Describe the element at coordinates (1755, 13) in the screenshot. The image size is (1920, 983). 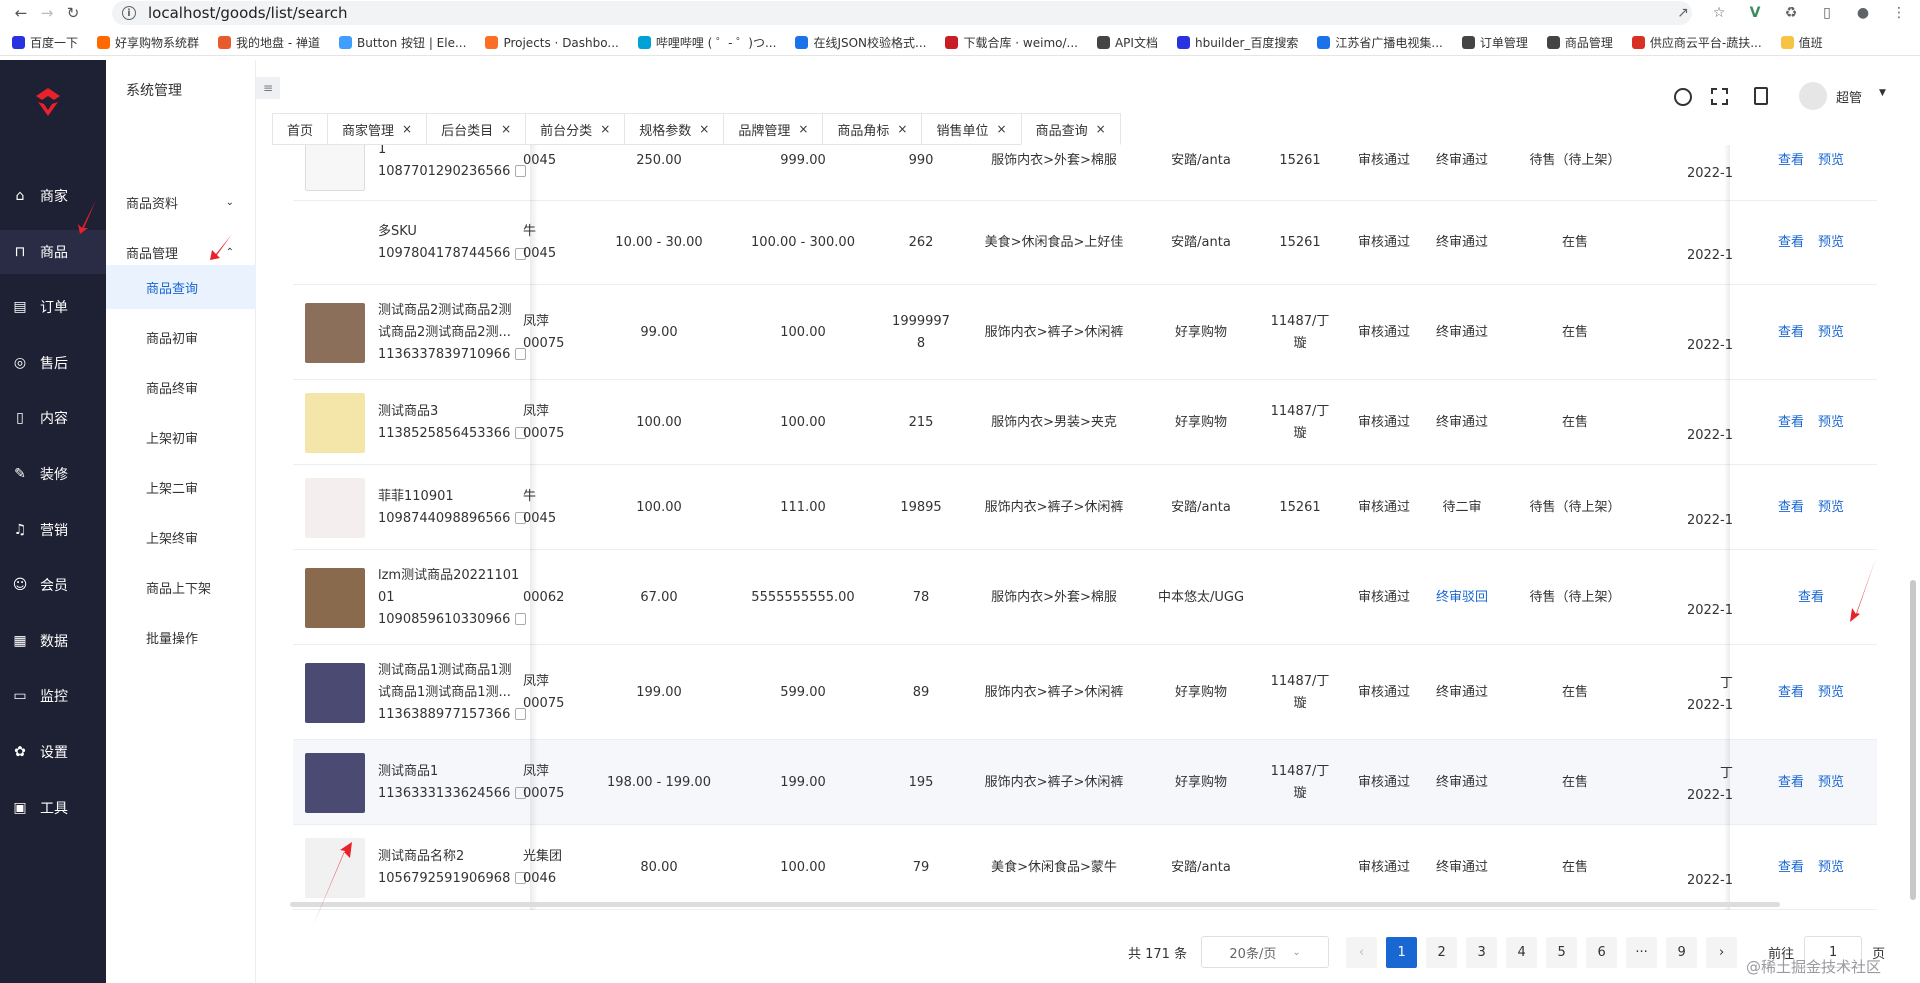
I see `vue-devtools-icon: V` at that location.